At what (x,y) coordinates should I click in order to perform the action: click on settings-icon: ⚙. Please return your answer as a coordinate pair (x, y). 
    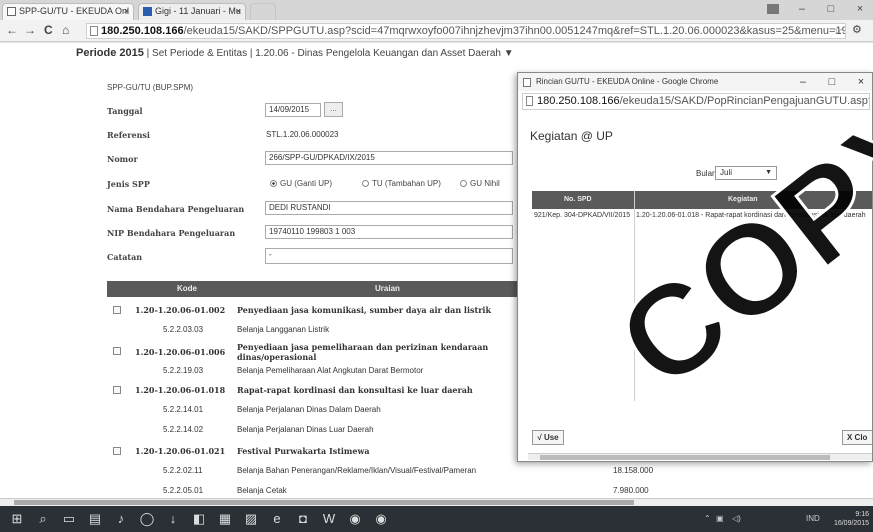
    Looking at the image, I should click on (857, 30).